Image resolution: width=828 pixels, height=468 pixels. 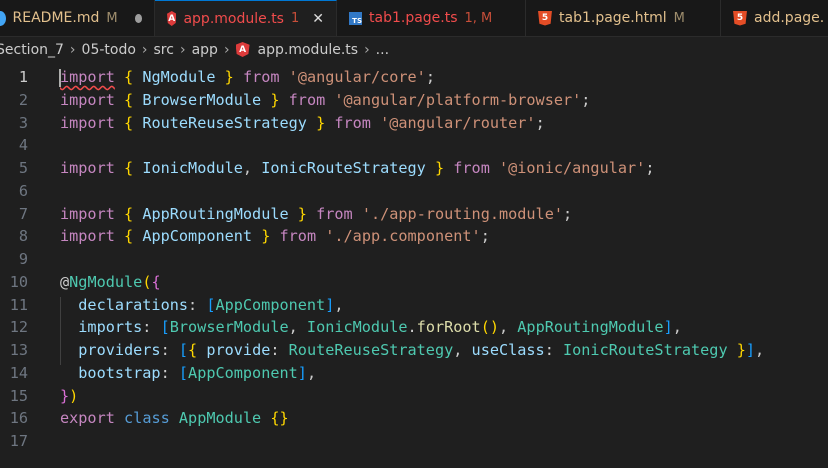 I want to click on angular-icon: A, so click(x=242, y=49).